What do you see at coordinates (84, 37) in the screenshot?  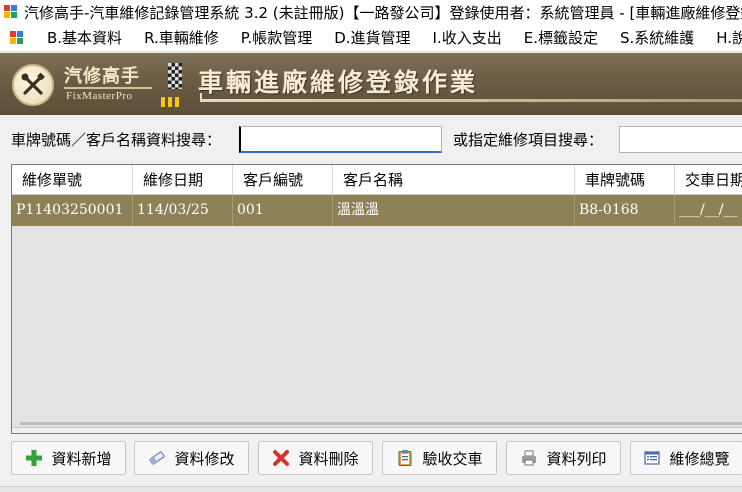 I see `menu-basic-data: B.基本資料` at bounding box center [84, 37].